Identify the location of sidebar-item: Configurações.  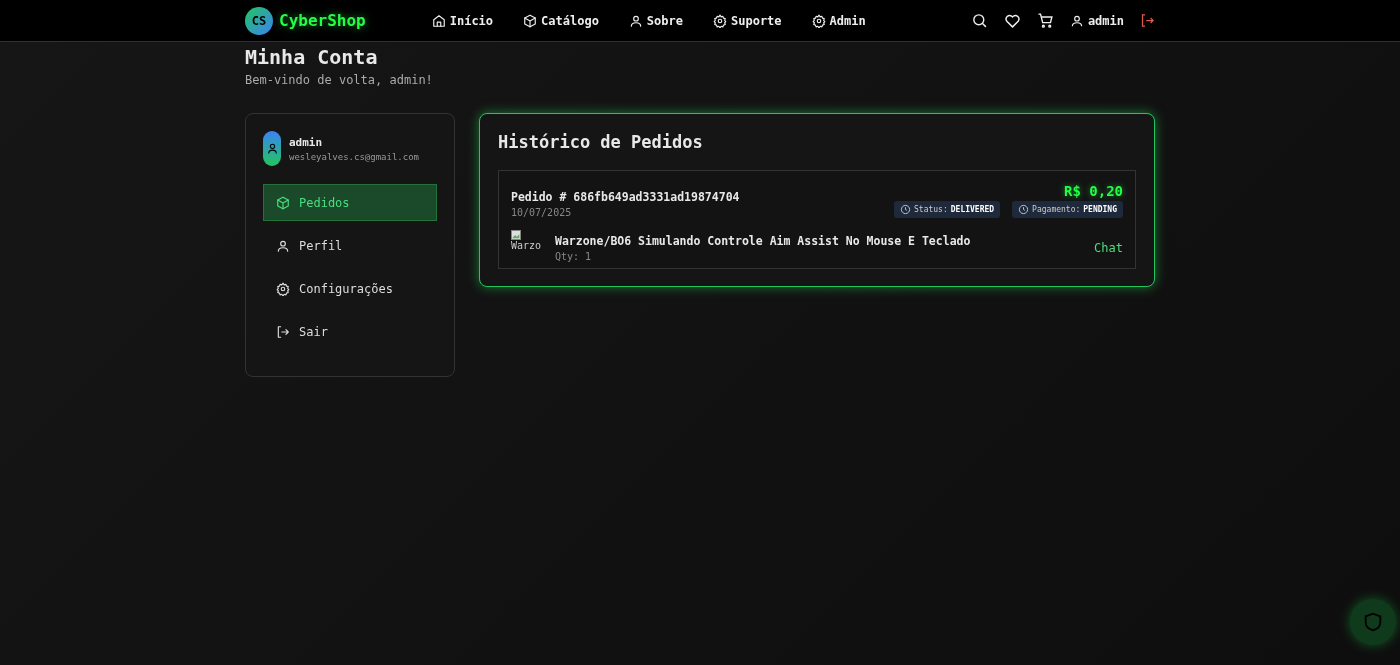
(350, 288).